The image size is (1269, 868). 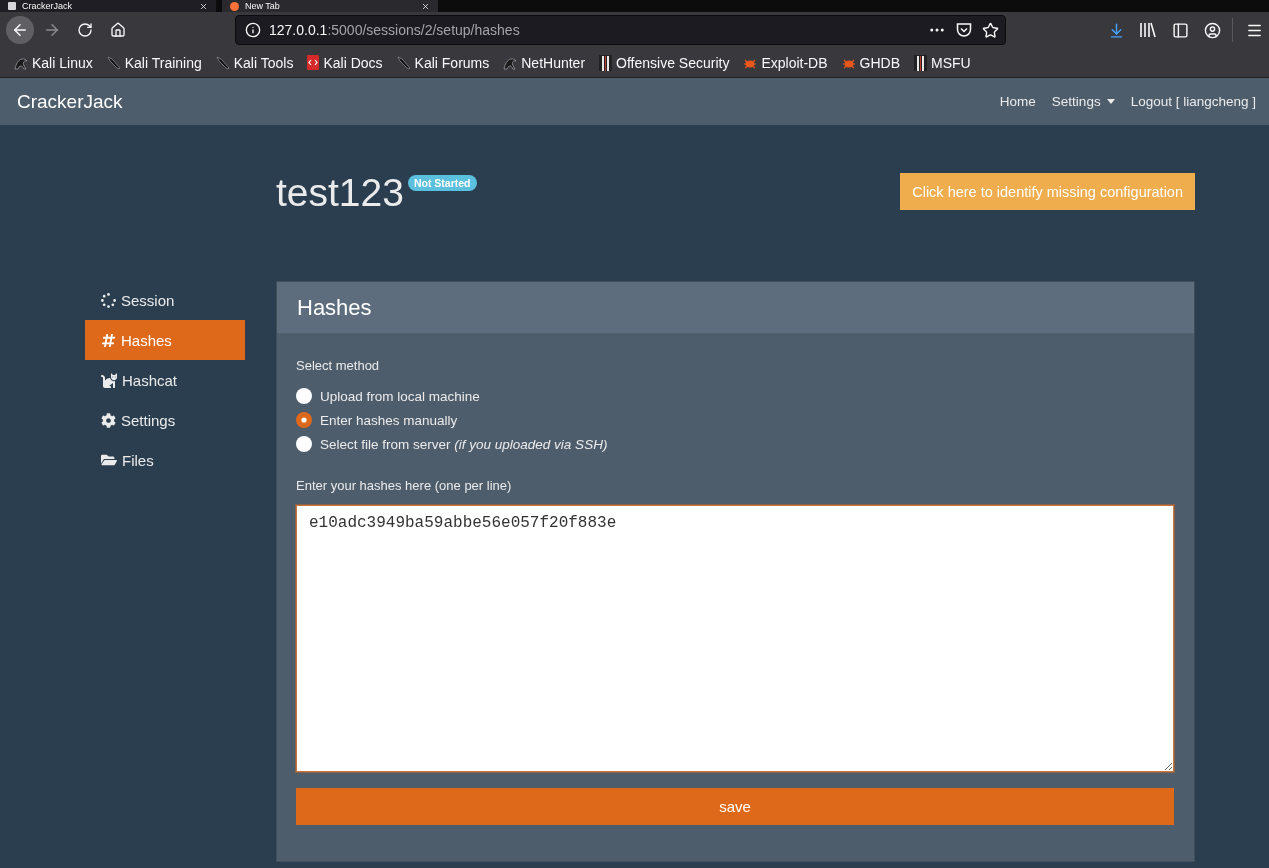 What do you see at coordinates (313, 62) in the screenshot?
I see `book-icon` at bounding box center [313, 62].